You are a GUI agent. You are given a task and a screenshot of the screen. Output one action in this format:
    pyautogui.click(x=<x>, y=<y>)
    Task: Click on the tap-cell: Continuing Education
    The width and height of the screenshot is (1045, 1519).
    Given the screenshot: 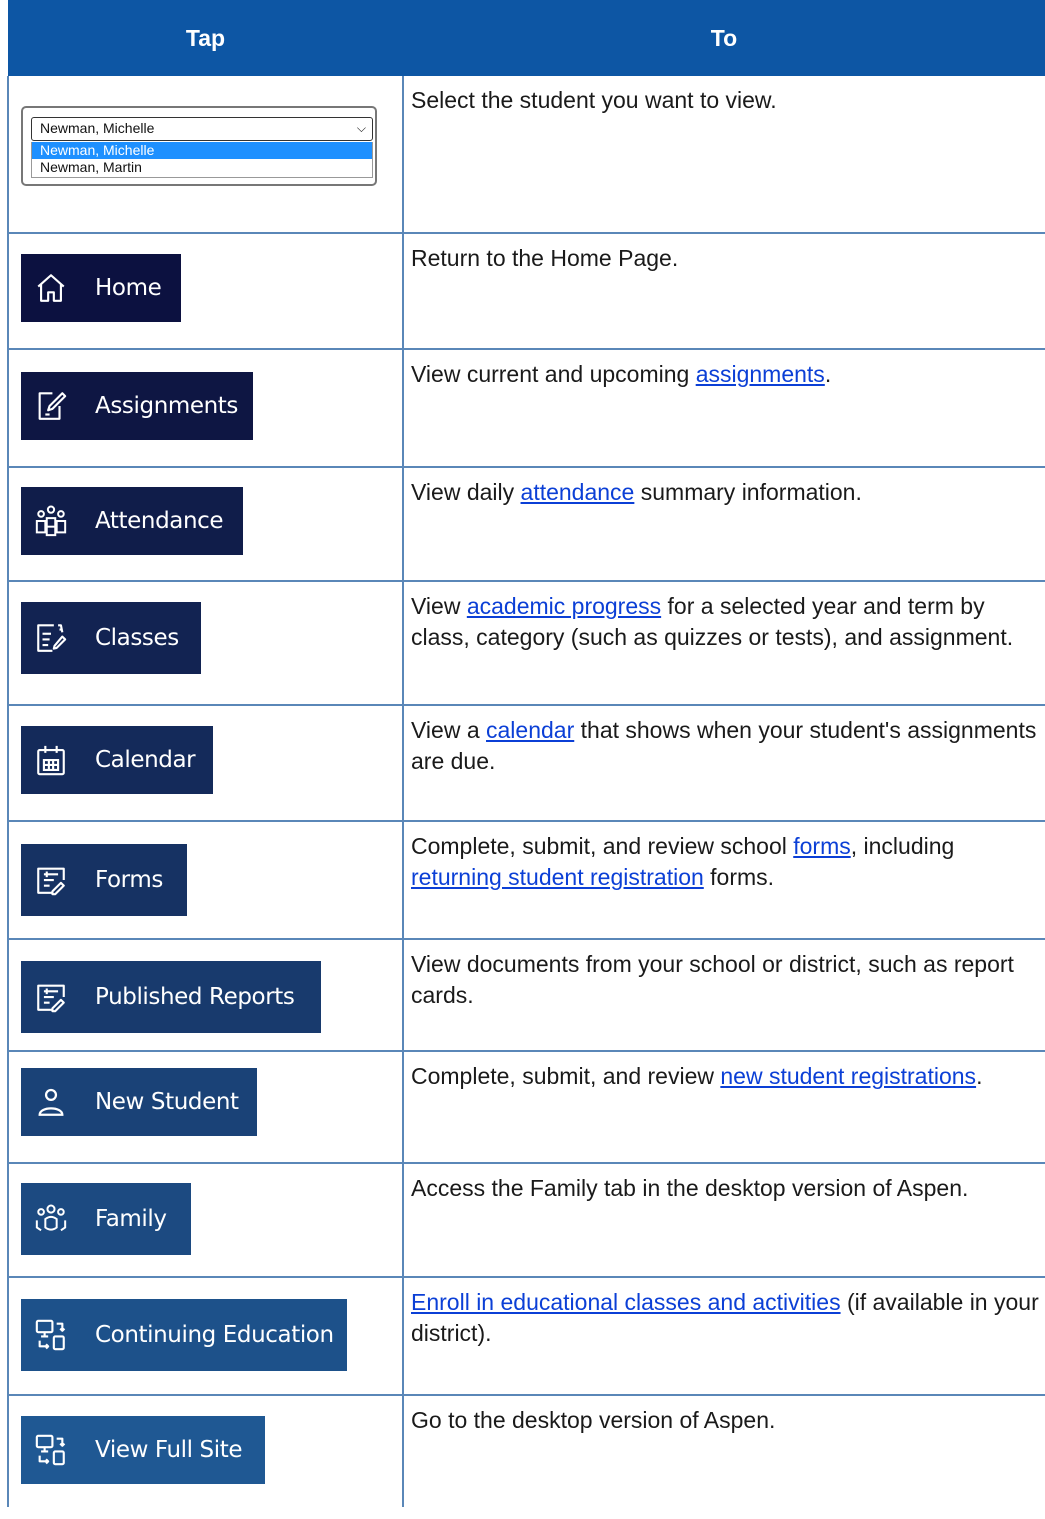 What is the action you would take?
    pyautogui.click(x=205, y=1336)
    